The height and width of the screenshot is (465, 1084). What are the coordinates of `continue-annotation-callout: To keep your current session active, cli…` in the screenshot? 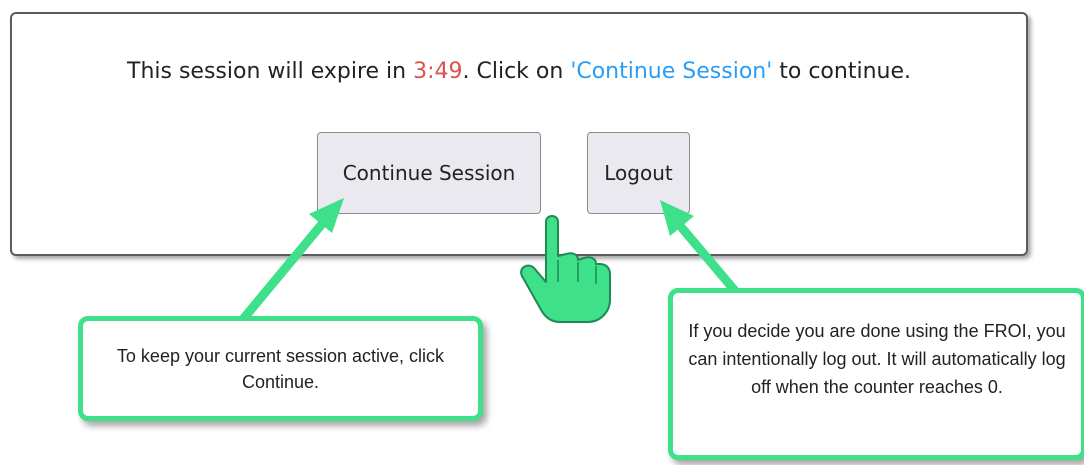 It's located at (280, 368).